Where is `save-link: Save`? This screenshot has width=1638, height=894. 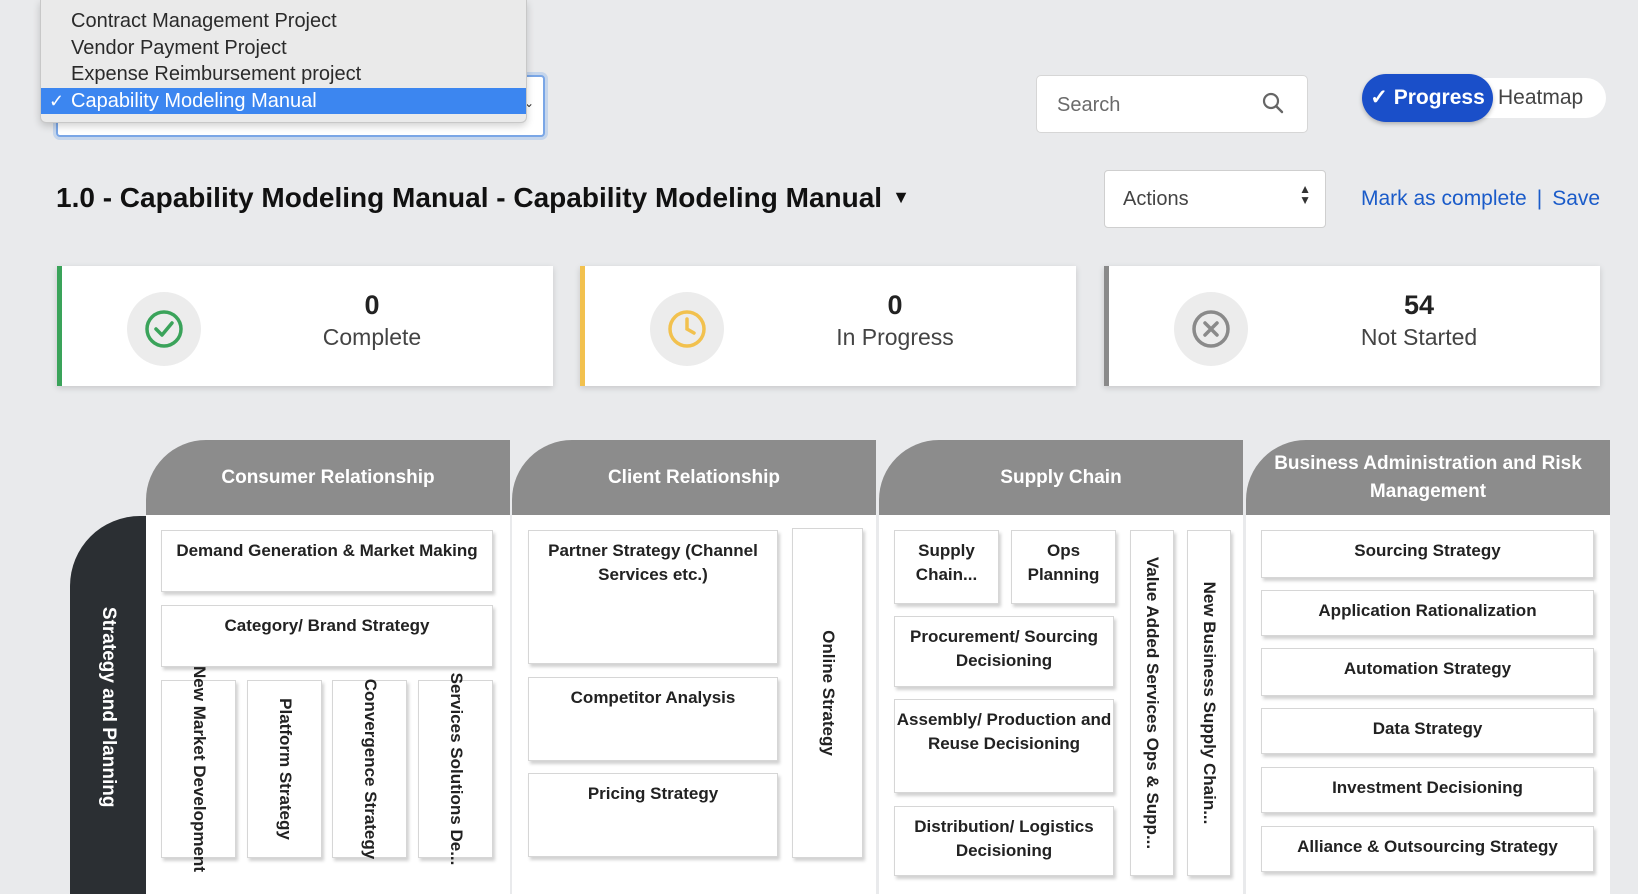
save-link: Save is located at coordinates (1576, 198).